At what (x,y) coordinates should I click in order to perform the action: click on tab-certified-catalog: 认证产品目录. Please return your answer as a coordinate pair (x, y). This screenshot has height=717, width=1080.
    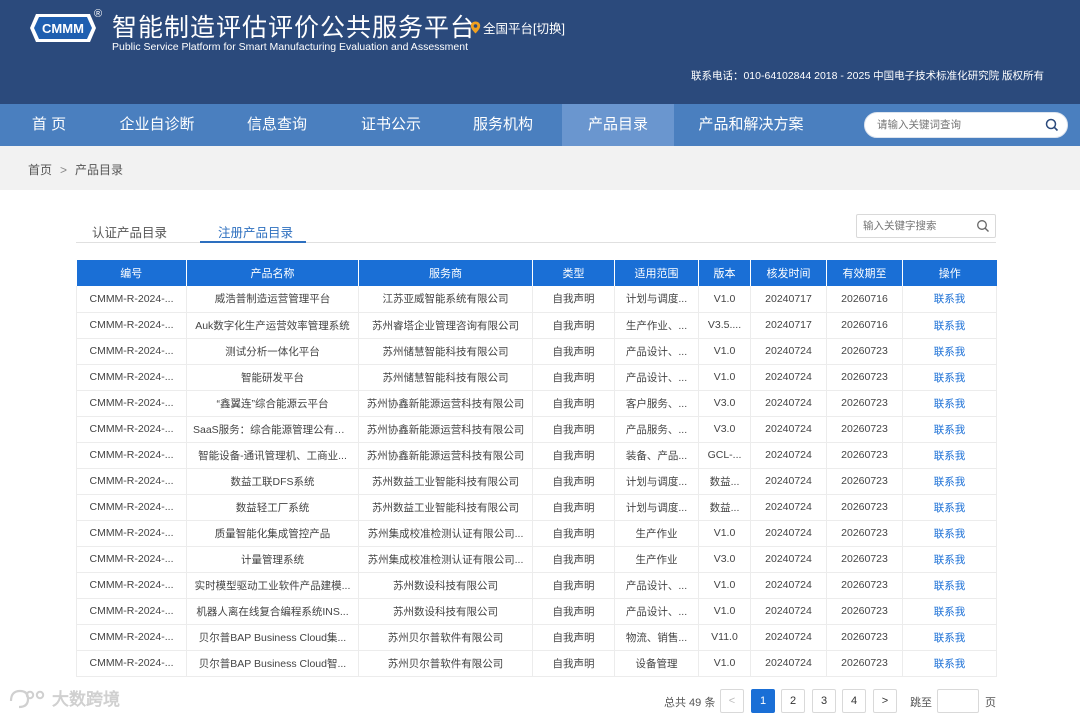
    Looking at the image, I should click on (129, 231).